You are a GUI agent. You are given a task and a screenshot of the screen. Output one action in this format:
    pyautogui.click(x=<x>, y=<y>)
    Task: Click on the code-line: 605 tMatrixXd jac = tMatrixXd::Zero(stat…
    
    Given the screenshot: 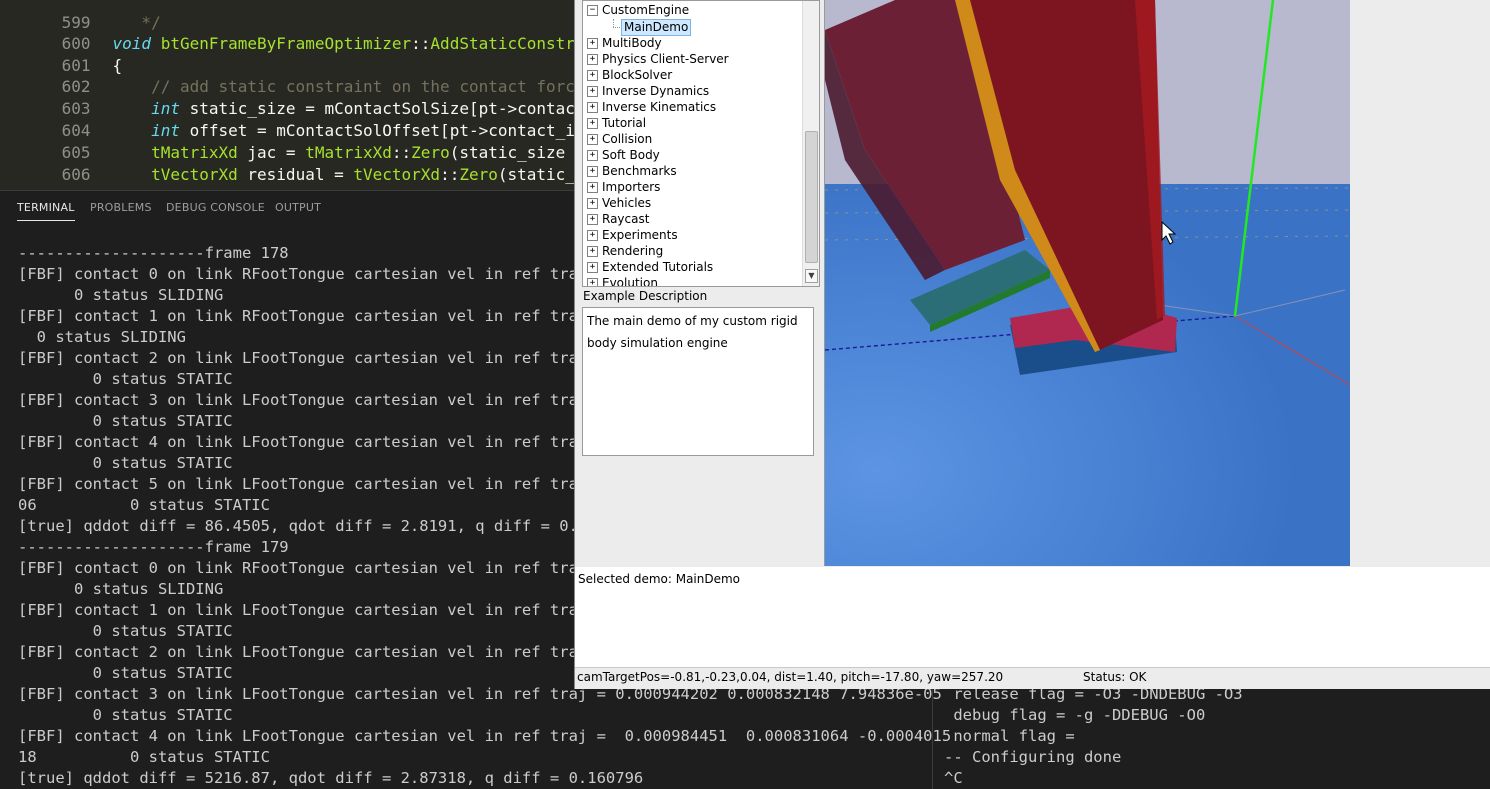 What is the action you would take?
    pyautogui.click(x=307, y=141)
    